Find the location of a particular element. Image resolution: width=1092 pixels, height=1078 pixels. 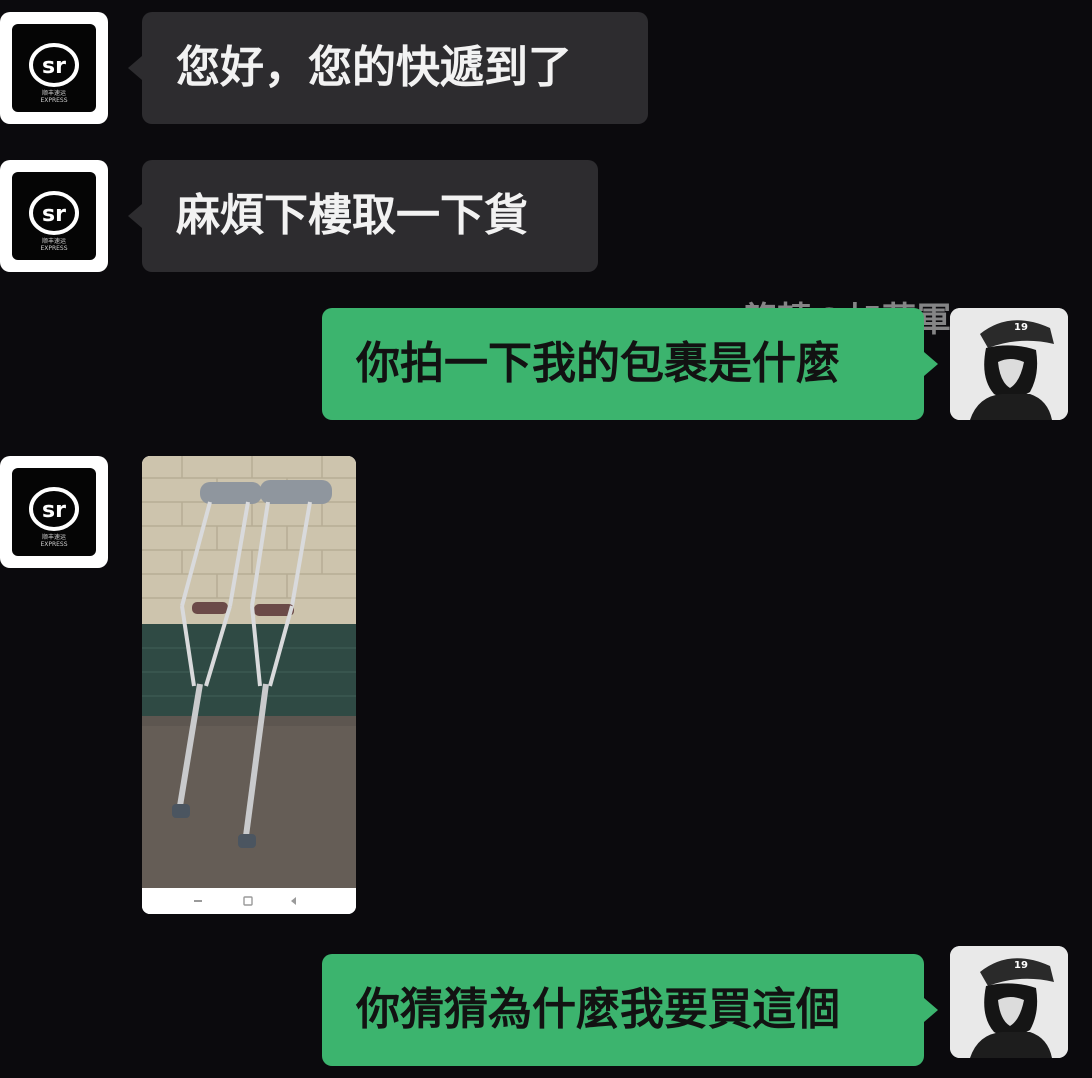

outgoing-message-bubble: 你猜猜為什麼我要買這個 is located at coordinates (630, 1010).